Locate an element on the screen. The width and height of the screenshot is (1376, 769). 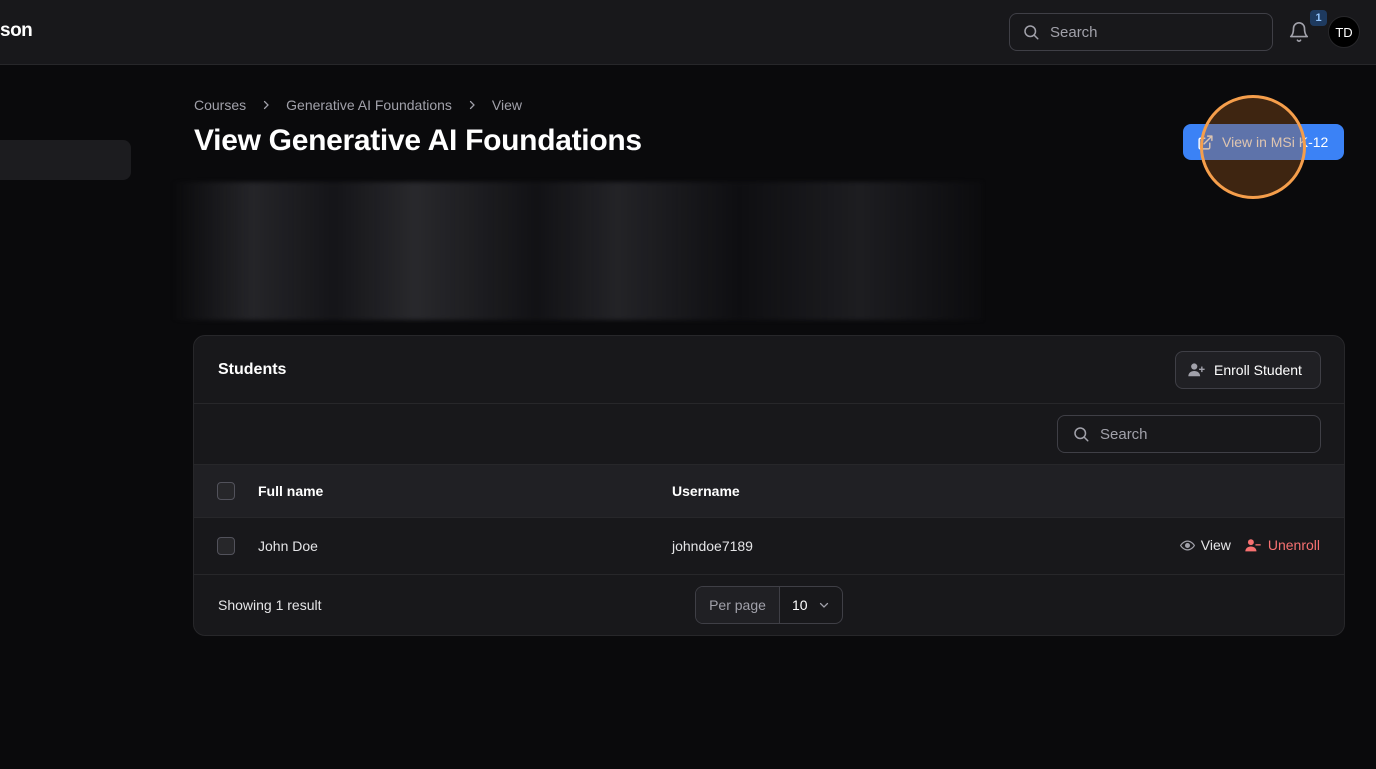
notifications-button is located at coordinates (1299, 34).